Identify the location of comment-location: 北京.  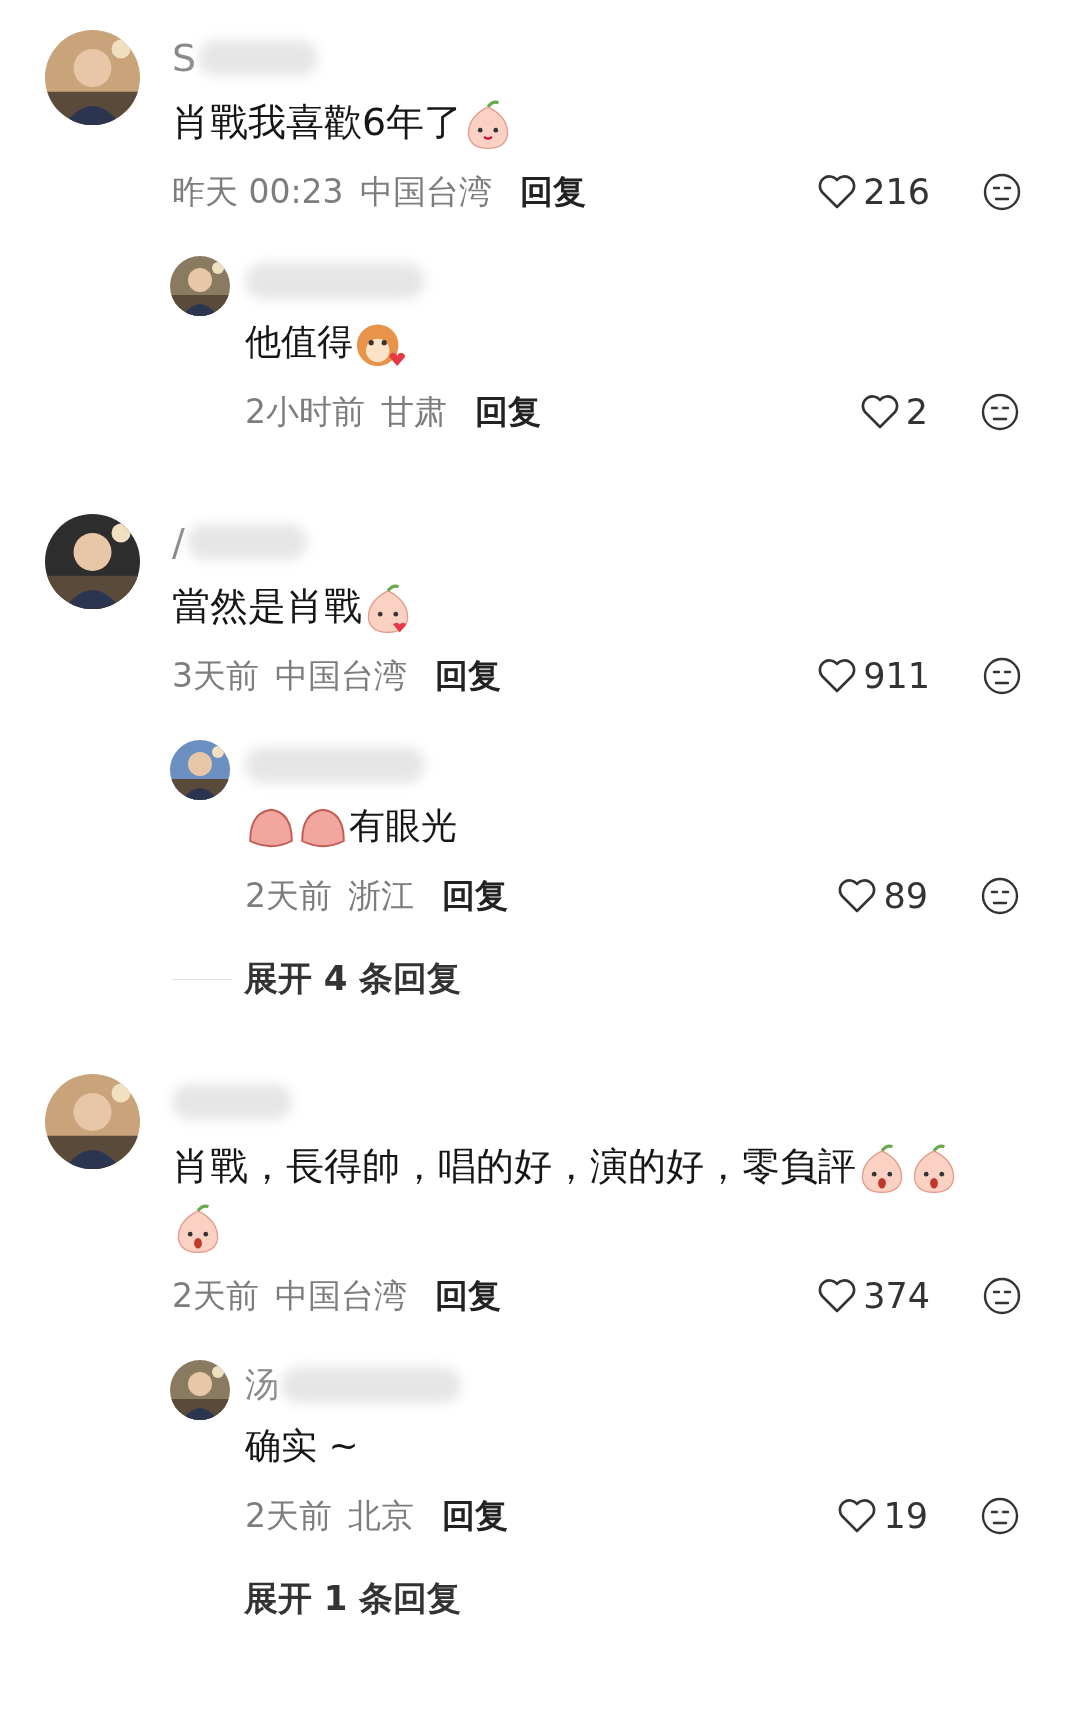
(381, 1515).